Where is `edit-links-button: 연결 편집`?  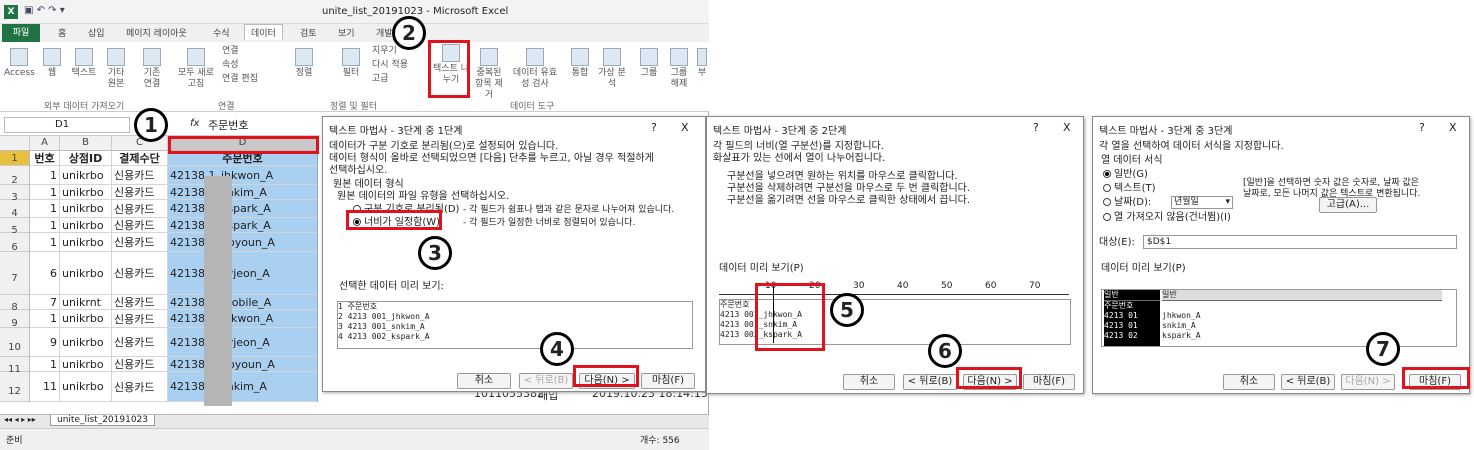 edit-links-button: 연결 편집 is located at coordinates (240, 79).